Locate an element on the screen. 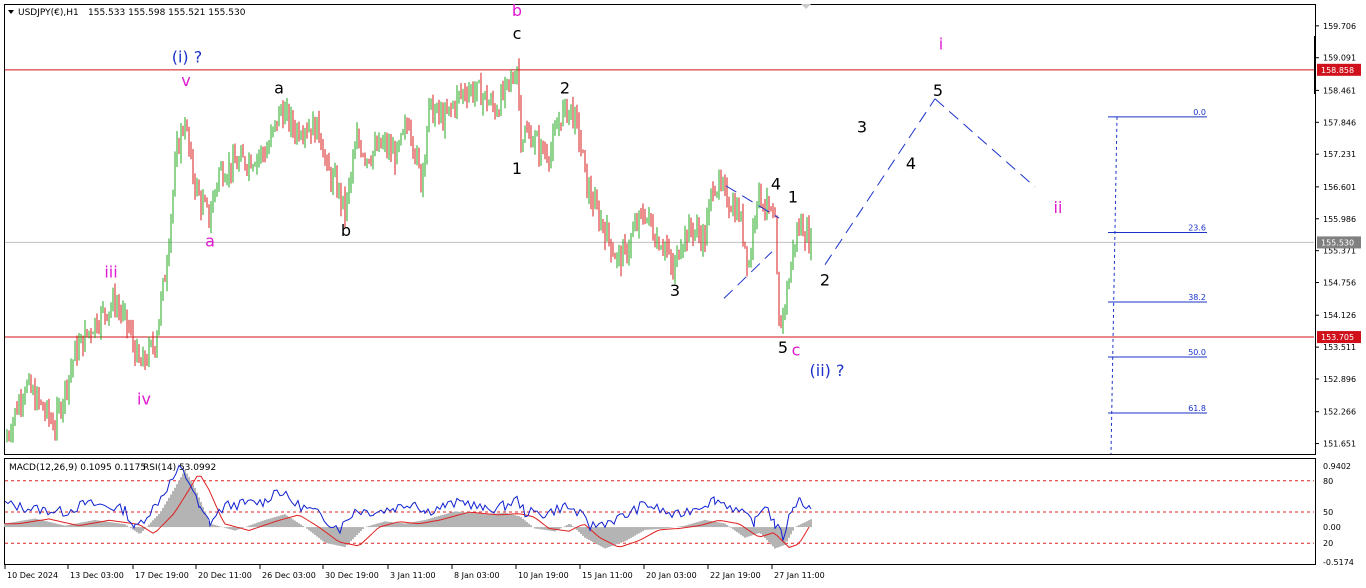  price-tick-label: 154.756 is located at coordinates (1339, 283).